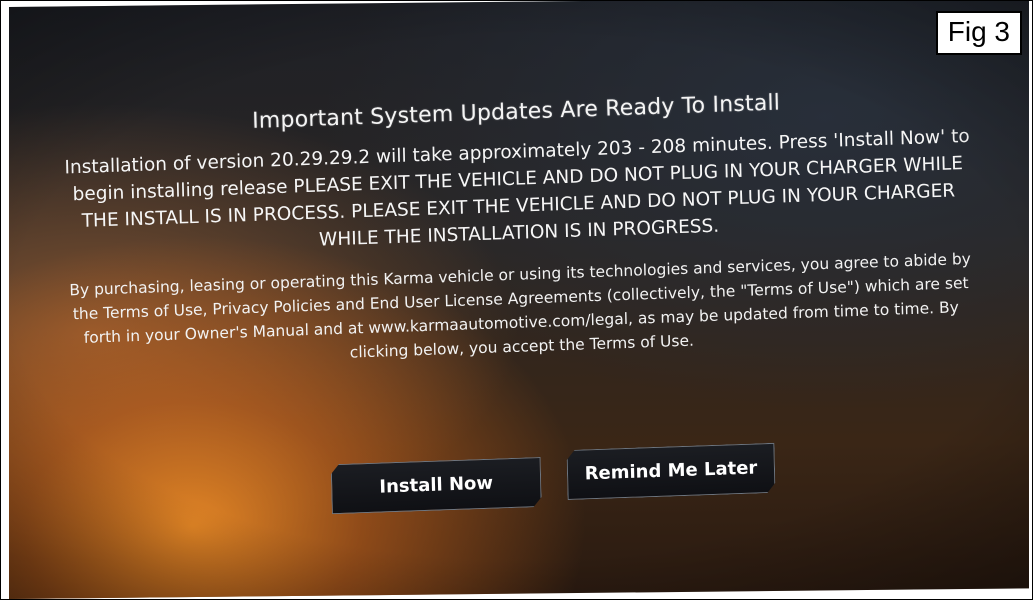 The height and width of the screenshot is (600, 1033). I want to click on dialog-buttons: Install Now Remind Me Later, so click(525, 481).